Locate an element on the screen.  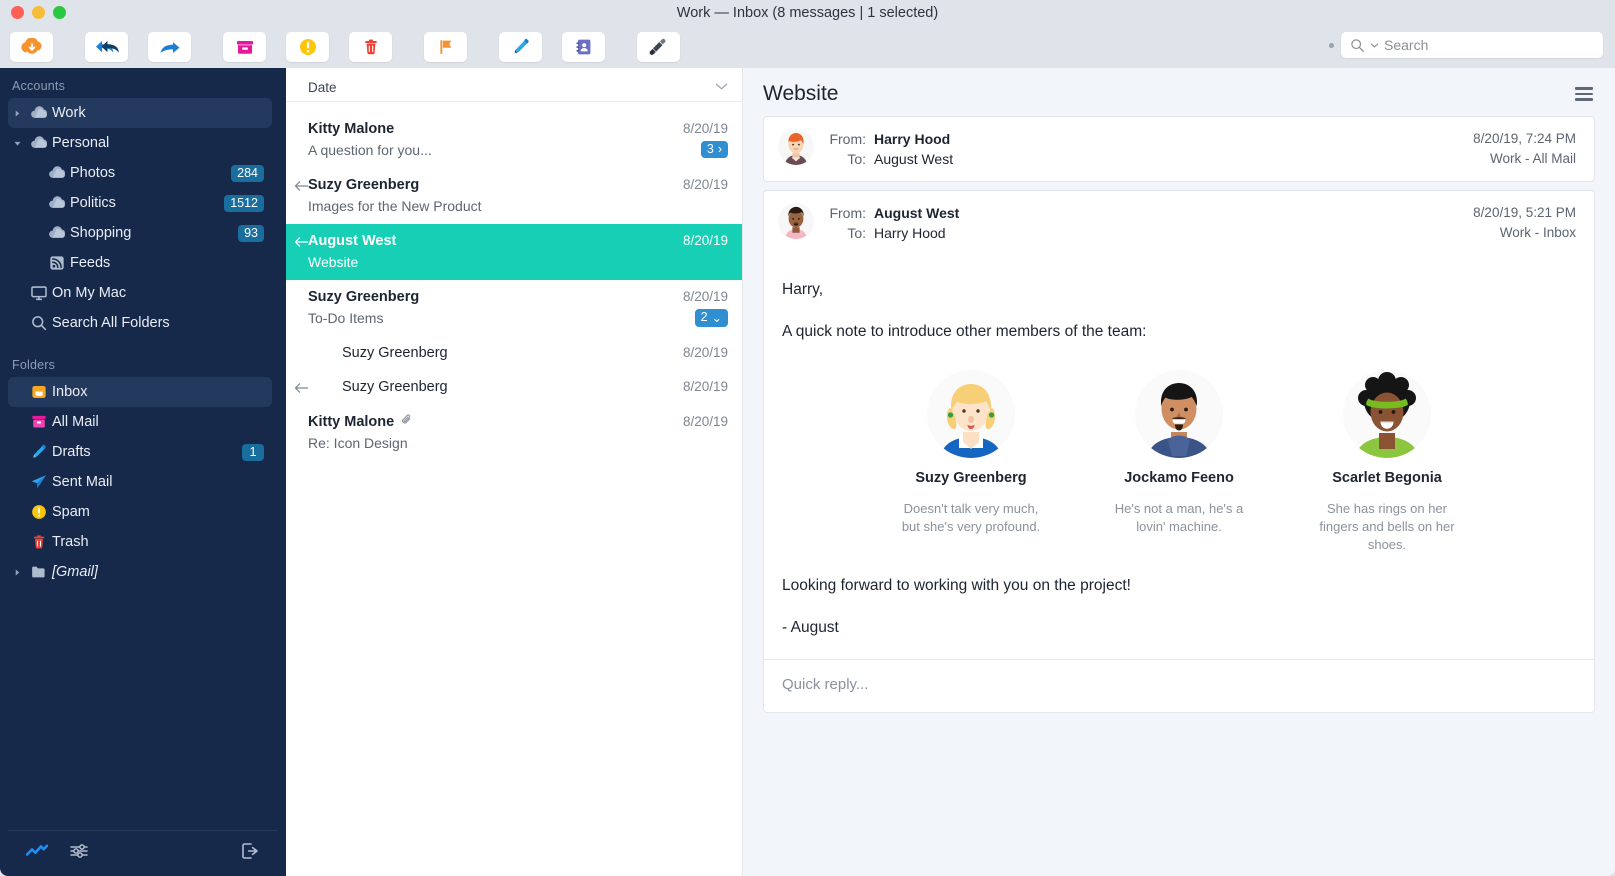
activity-icon is located at coordinates (37, 853).